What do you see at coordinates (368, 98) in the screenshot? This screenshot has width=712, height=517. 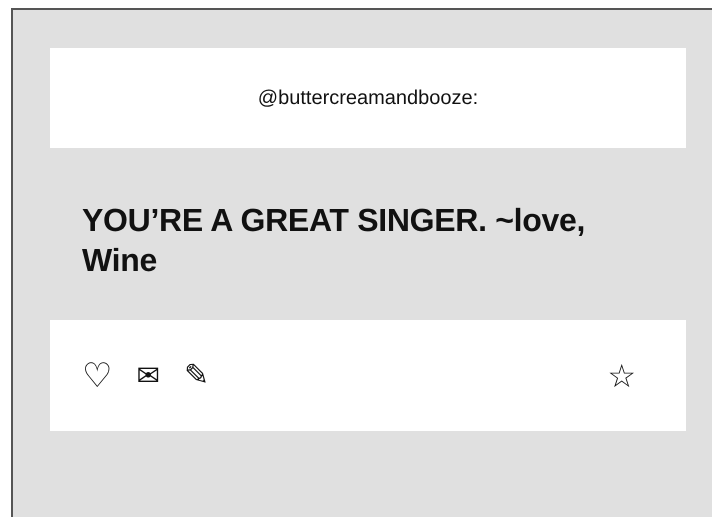 I see `author-handle: @buttercreamandbooze:` at bounding box center [368, 98].